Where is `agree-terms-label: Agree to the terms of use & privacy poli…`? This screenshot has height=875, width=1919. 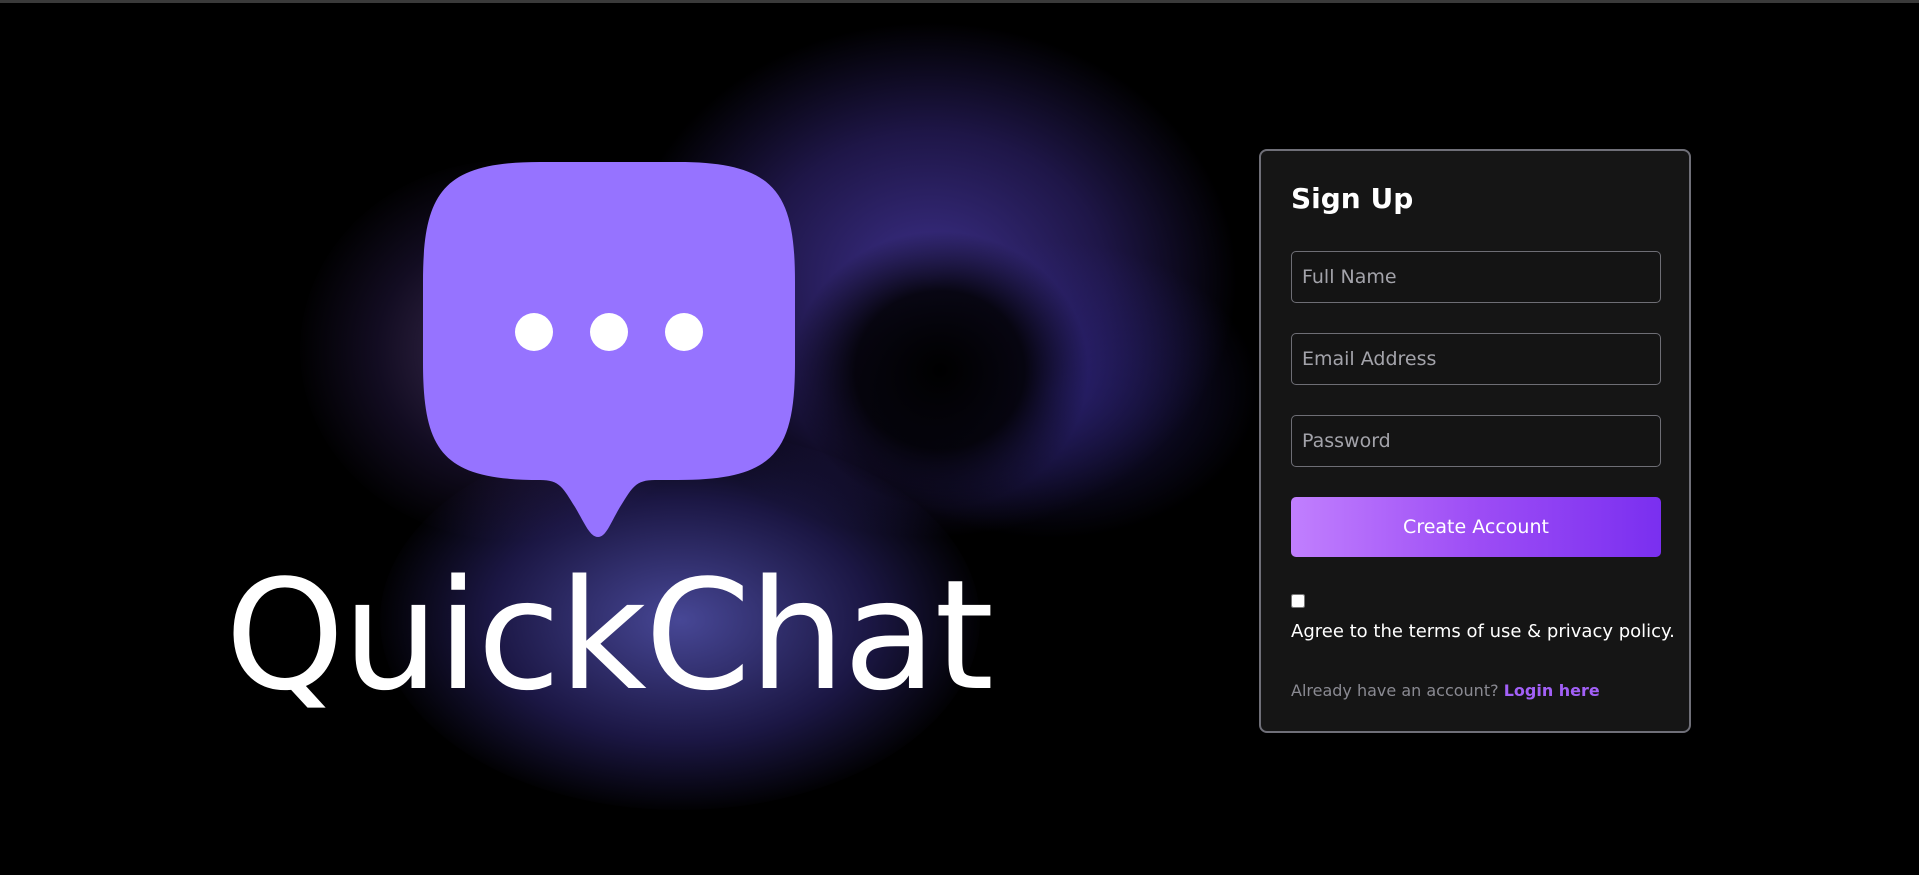
agree-terms-label: Agree to the terms of use & privacy poli… is located at coordinates (1483, 631).